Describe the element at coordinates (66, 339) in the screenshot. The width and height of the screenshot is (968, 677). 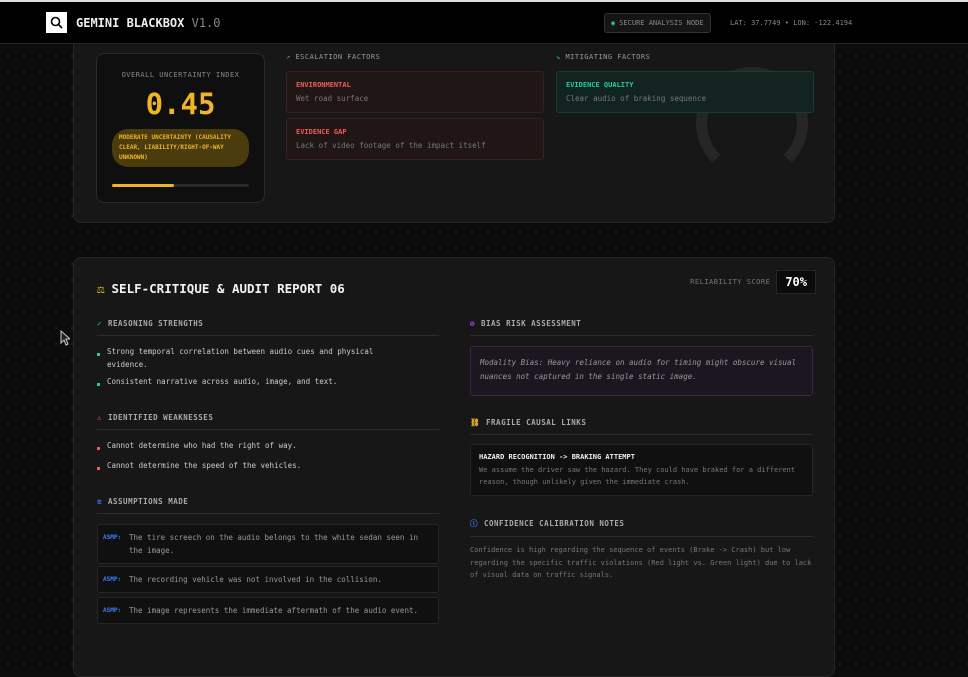
I see `mouse-cursor-icon` at that location.